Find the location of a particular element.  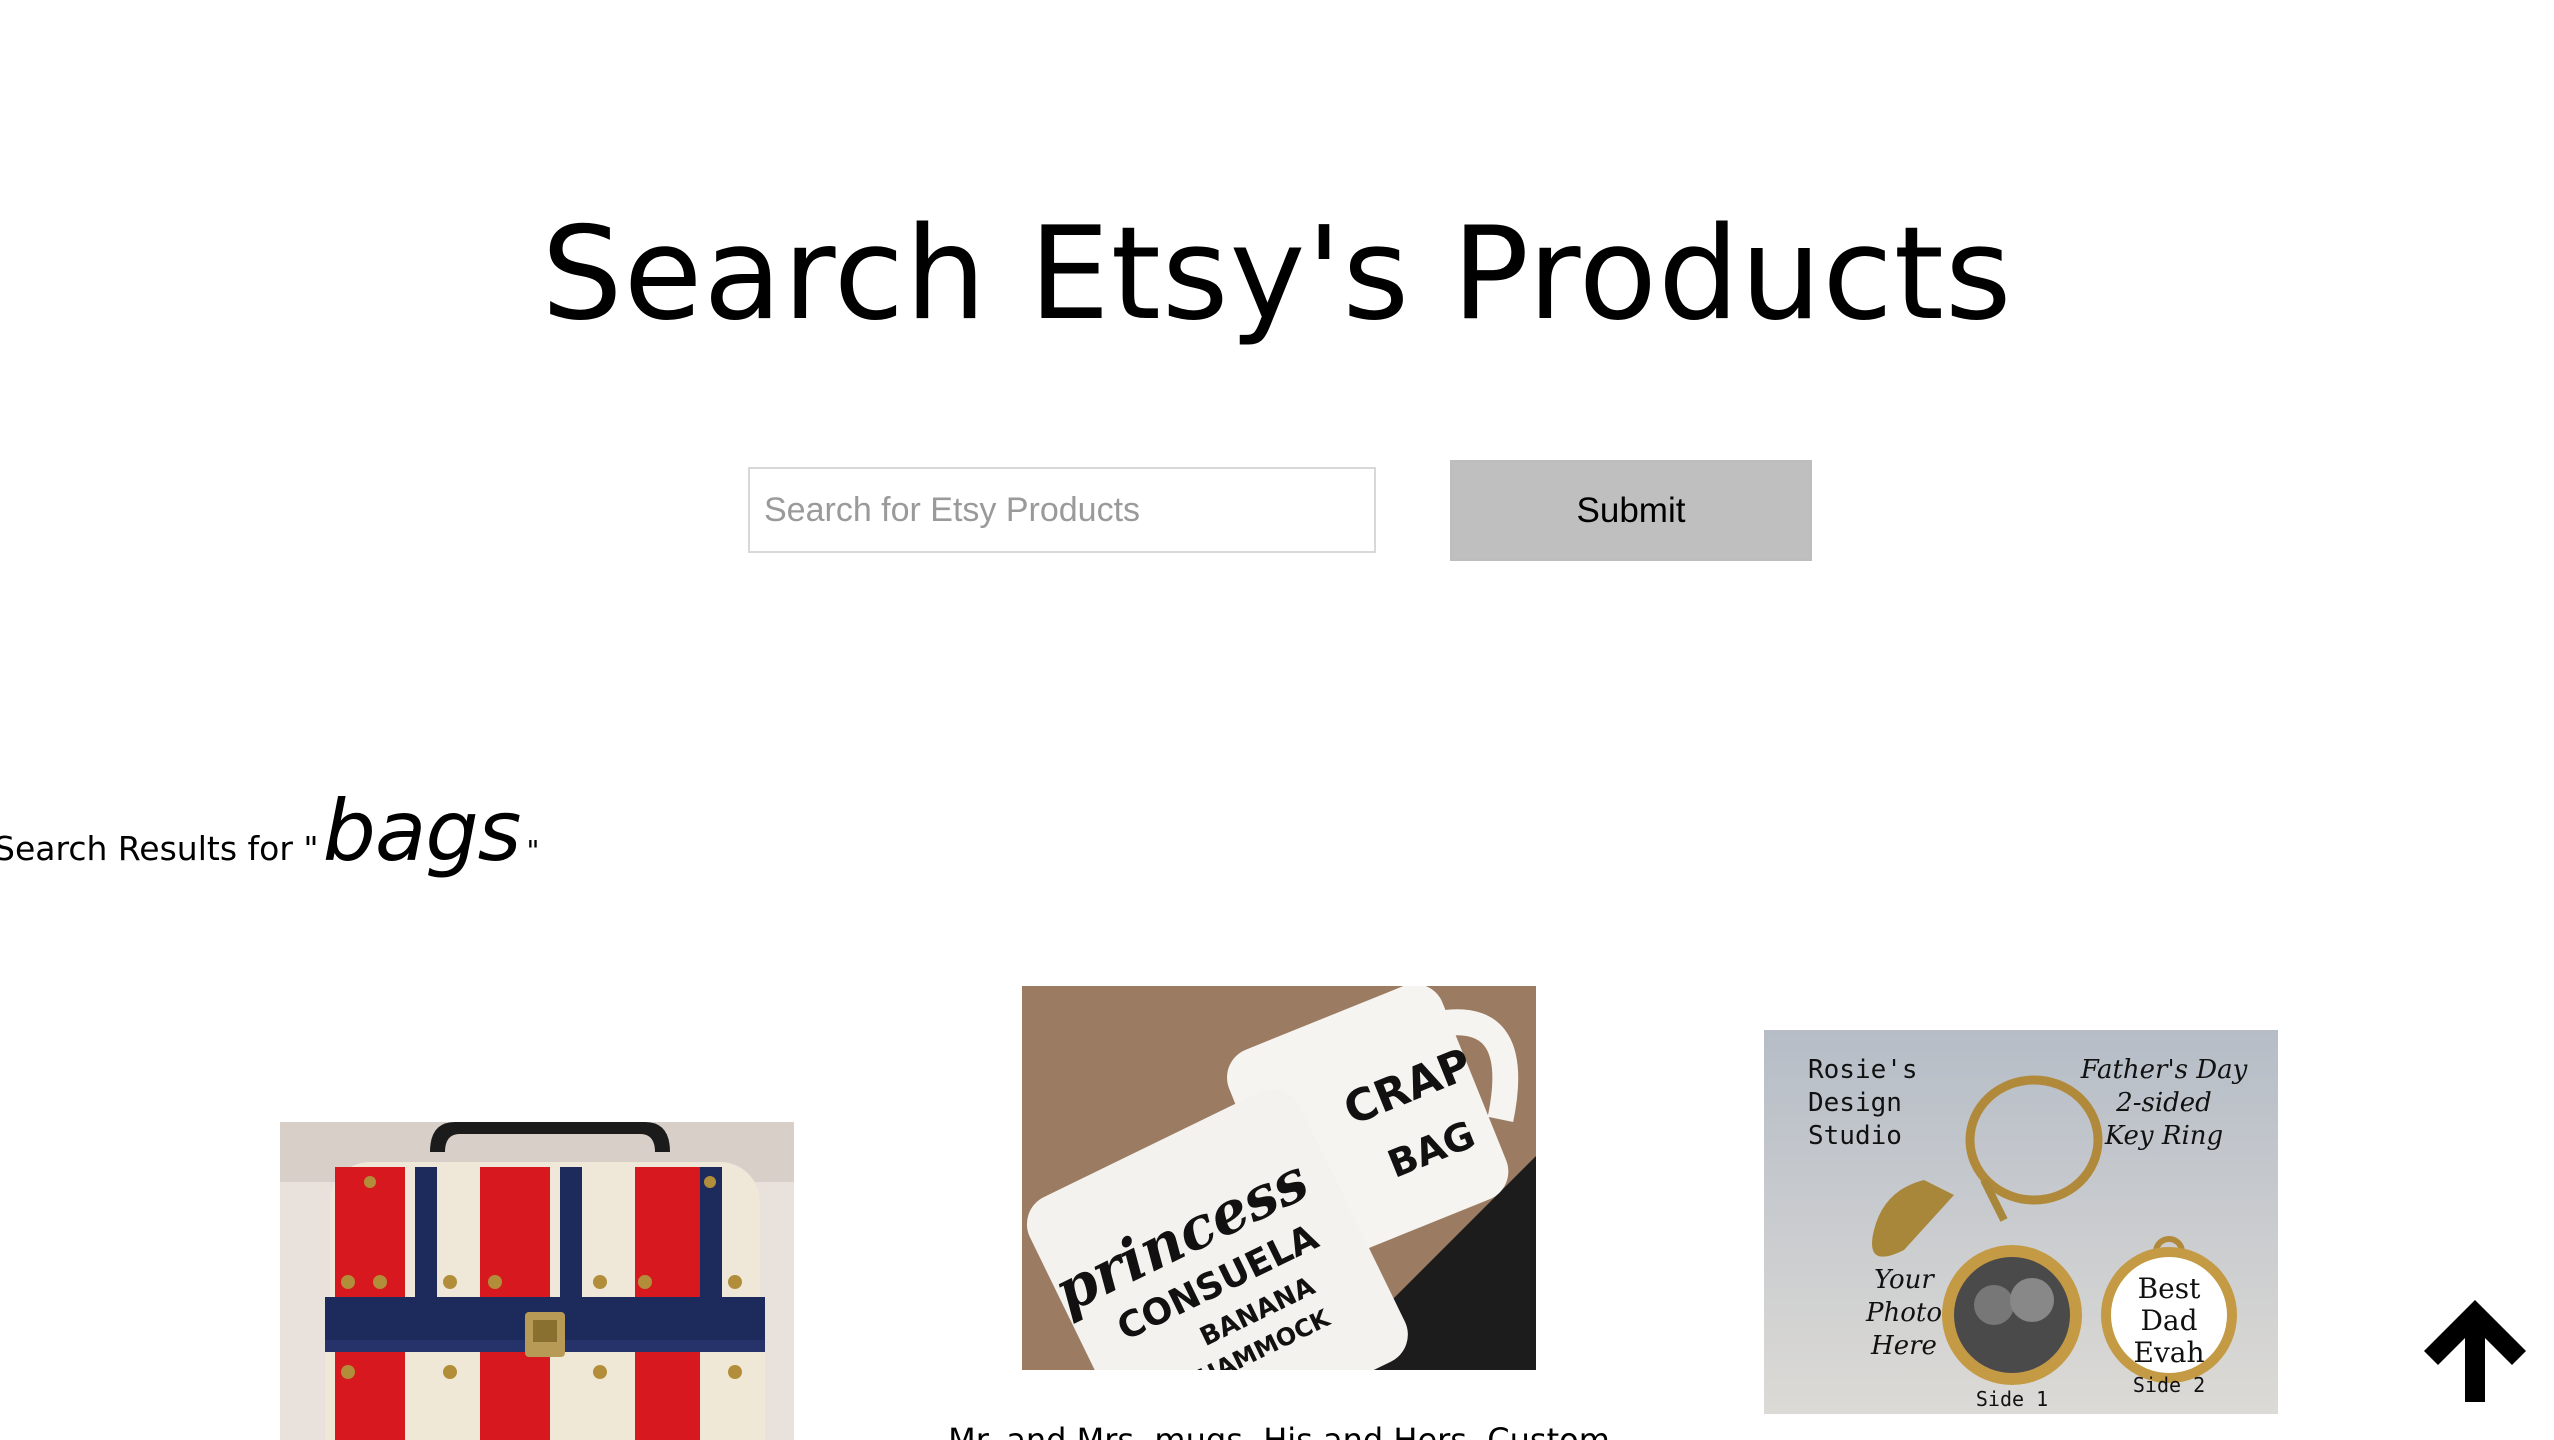

svg-text: Your is located at coordinates (1904, 1280).